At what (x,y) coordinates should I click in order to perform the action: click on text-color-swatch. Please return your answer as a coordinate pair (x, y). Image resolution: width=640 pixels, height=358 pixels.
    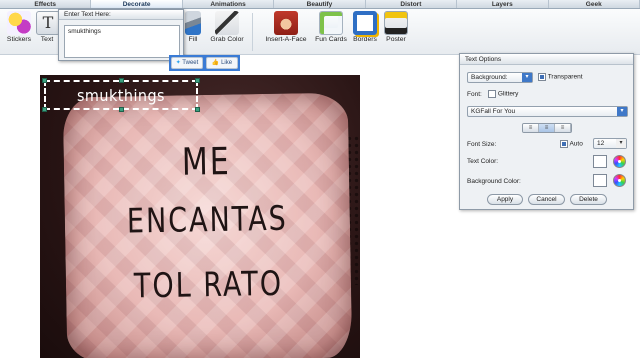
    Looking at the image, I should click on (600, 161).